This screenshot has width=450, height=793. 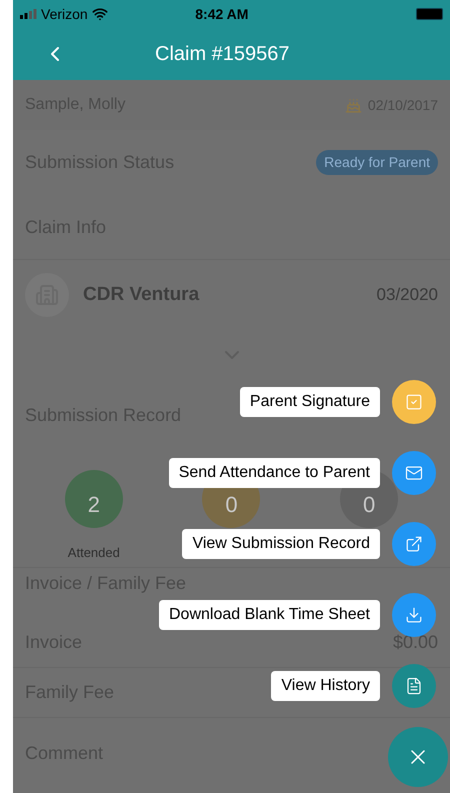 What do you see at coordinates (414, 402) in the screenshot?
I see `signature-icon` at bounding box center [414, 402].